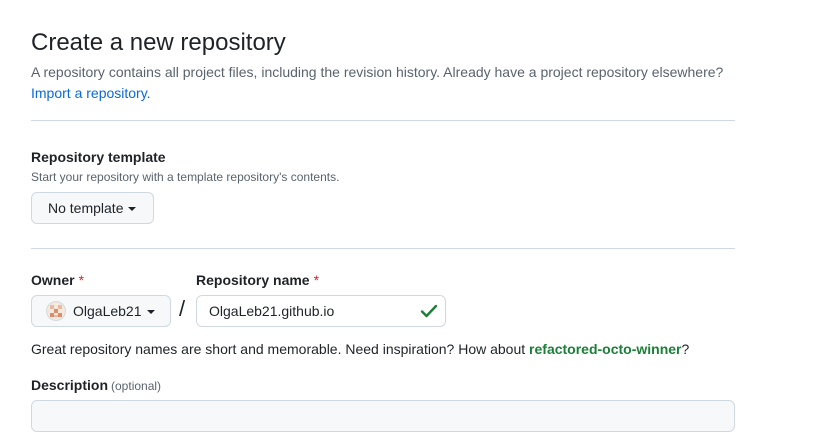 Image resolution: width=839 pixels, height=447 pixels. I want to click on template-label: Repository template, so click(98, 157).